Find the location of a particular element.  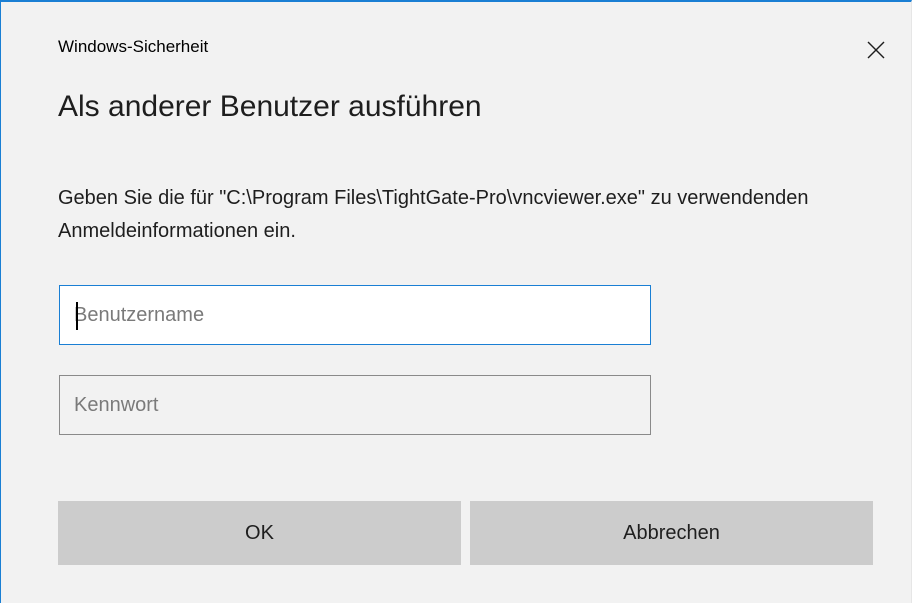

text-caret is located at coordinates (77, 316).